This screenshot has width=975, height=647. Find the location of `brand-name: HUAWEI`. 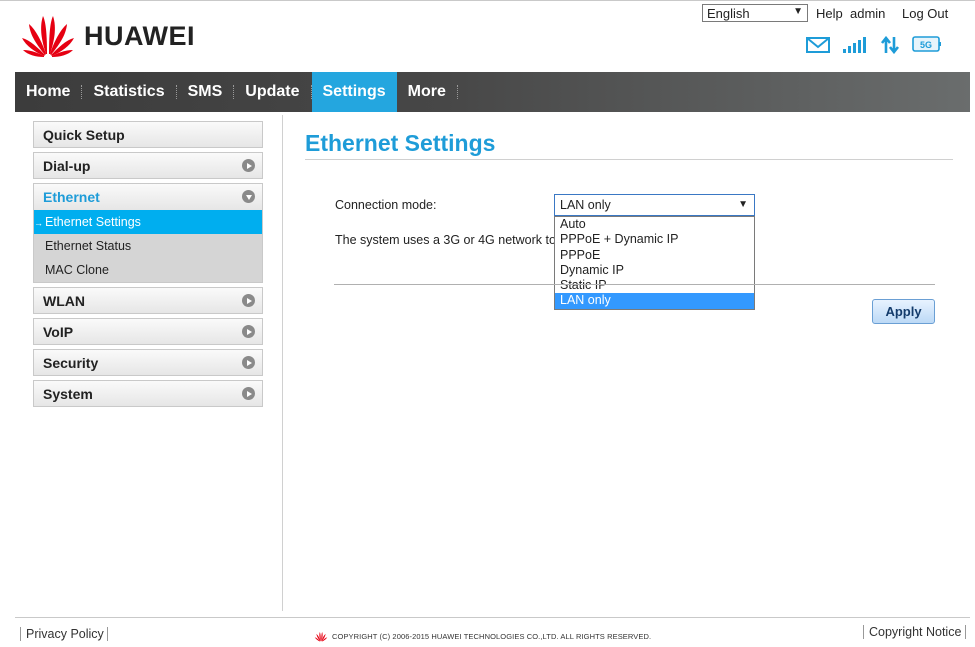

brand-name: HUAWEI is located at coordinates (139, 35).